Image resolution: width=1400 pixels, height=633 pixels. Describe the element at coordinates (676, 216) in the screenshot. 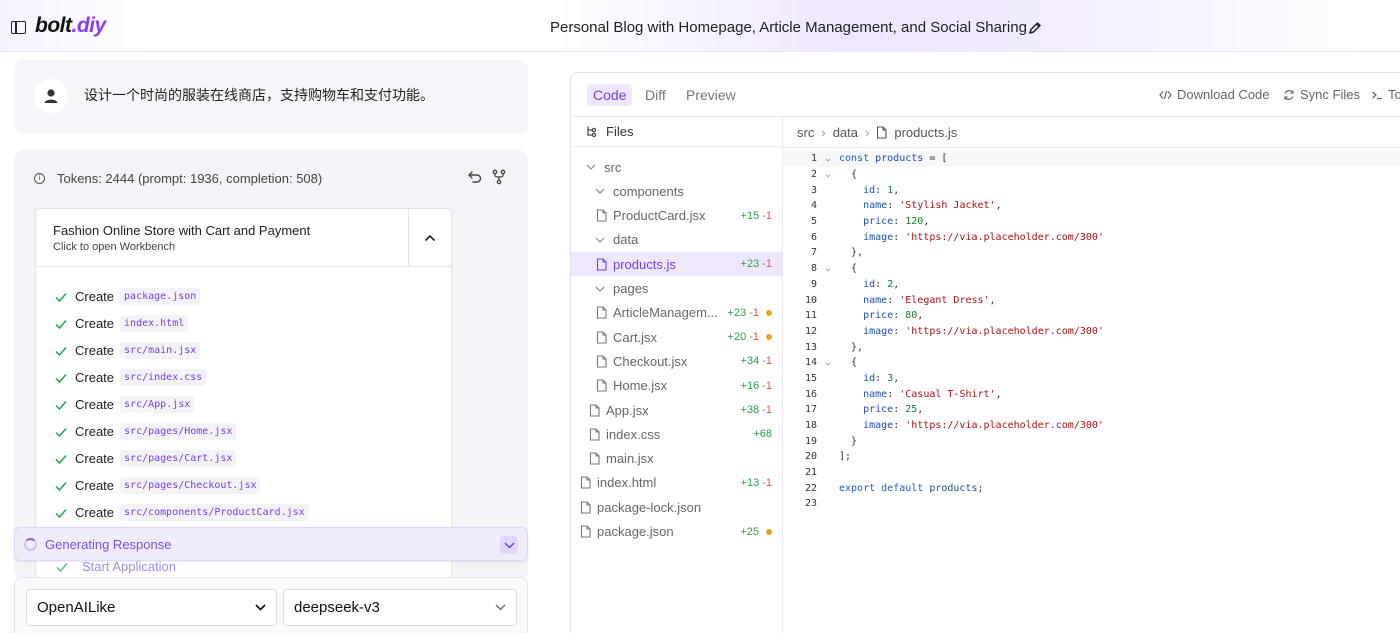

I see `tree-file: ProductCard.jsx +15 -1` at that location.